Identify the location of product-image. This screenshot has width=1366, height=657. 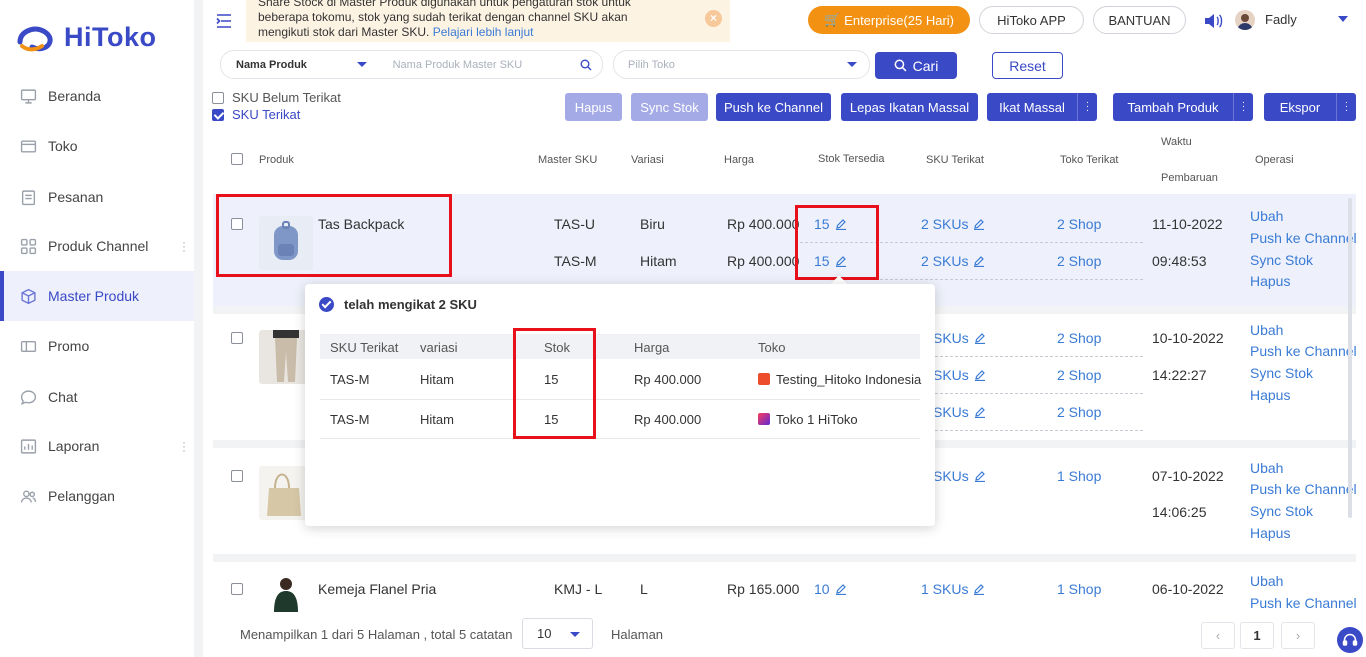
(286, 593).